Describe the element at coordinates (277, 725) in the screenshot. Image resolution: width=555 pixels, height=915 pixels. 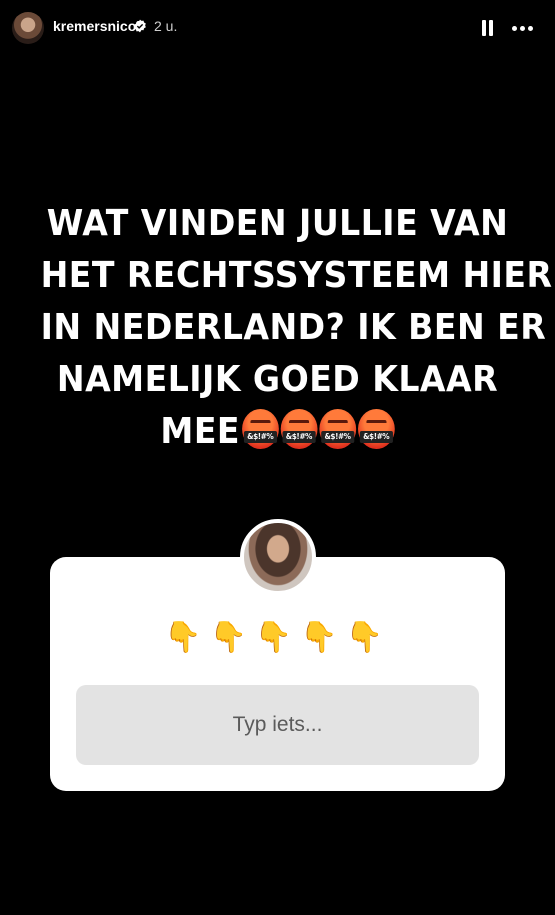
I see `reply-input` at that location.